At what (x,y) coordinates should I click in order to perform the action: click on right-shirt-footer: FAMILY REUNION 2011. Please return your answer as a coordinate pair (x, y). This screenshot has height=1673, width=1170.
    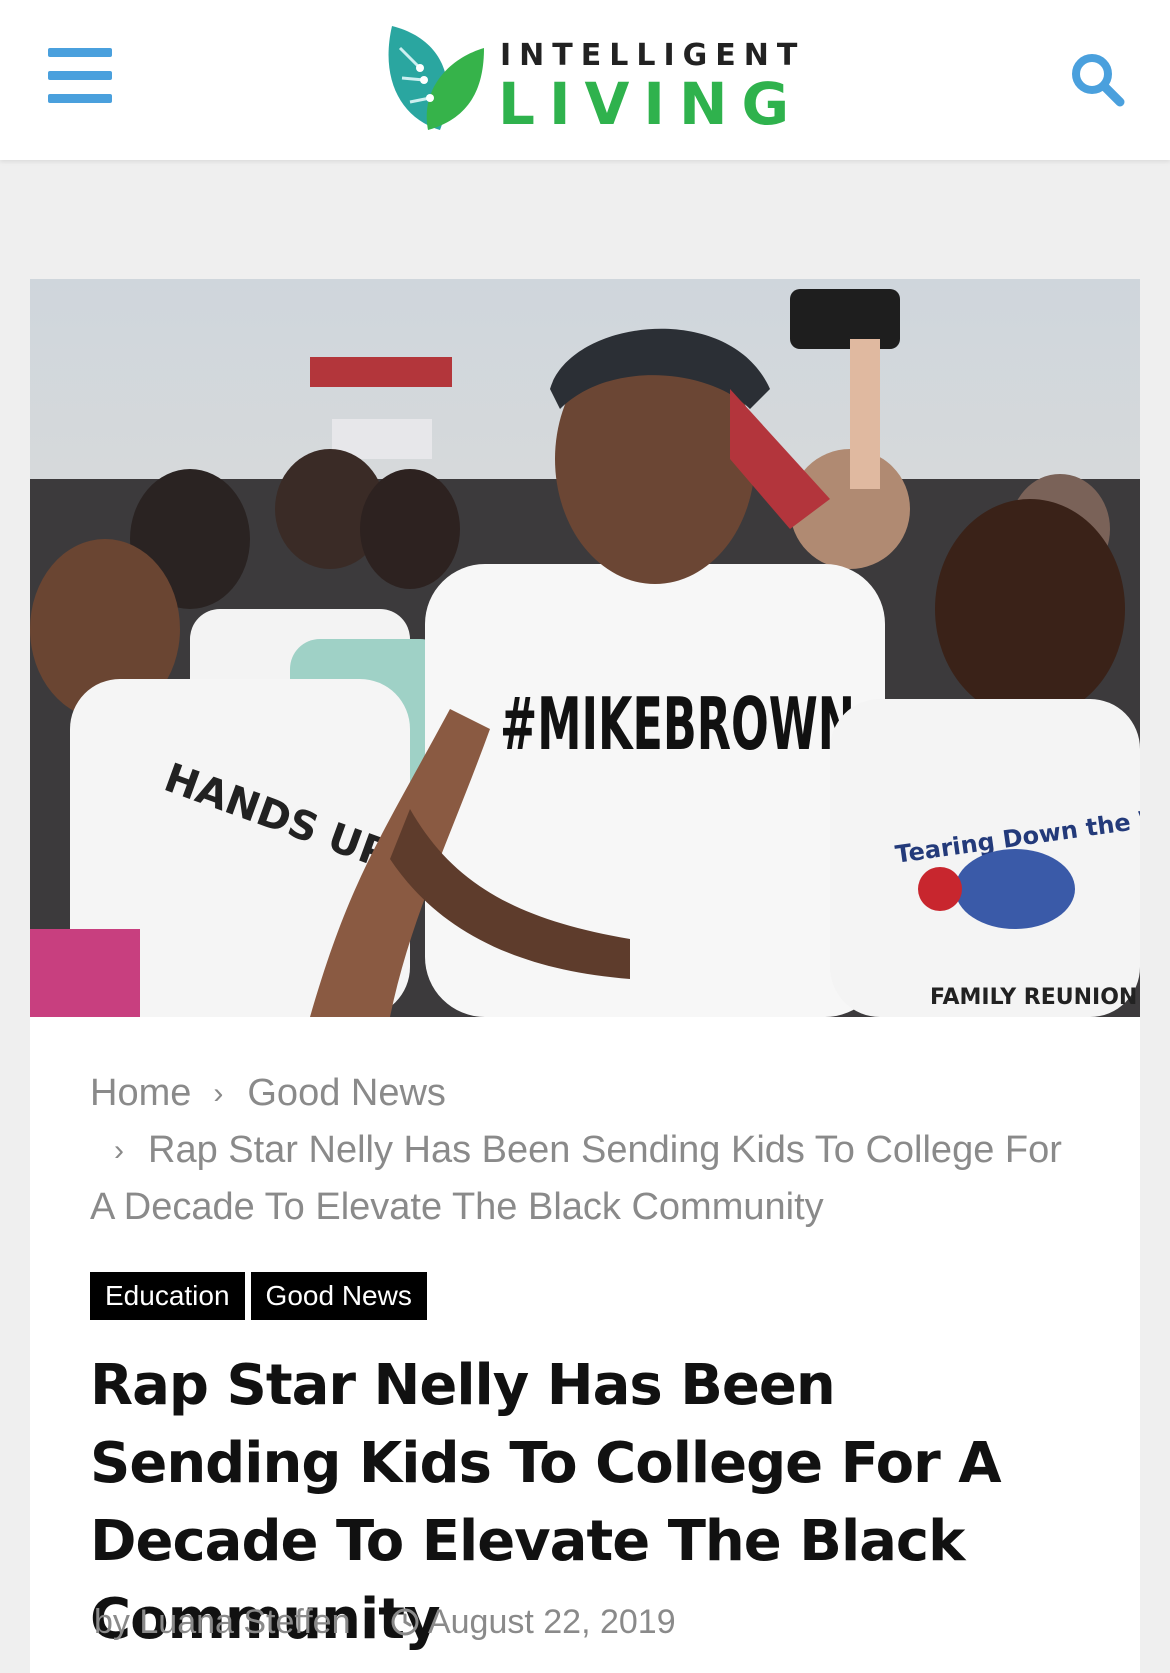
    Looking at the image, I should click on (1035, 997).